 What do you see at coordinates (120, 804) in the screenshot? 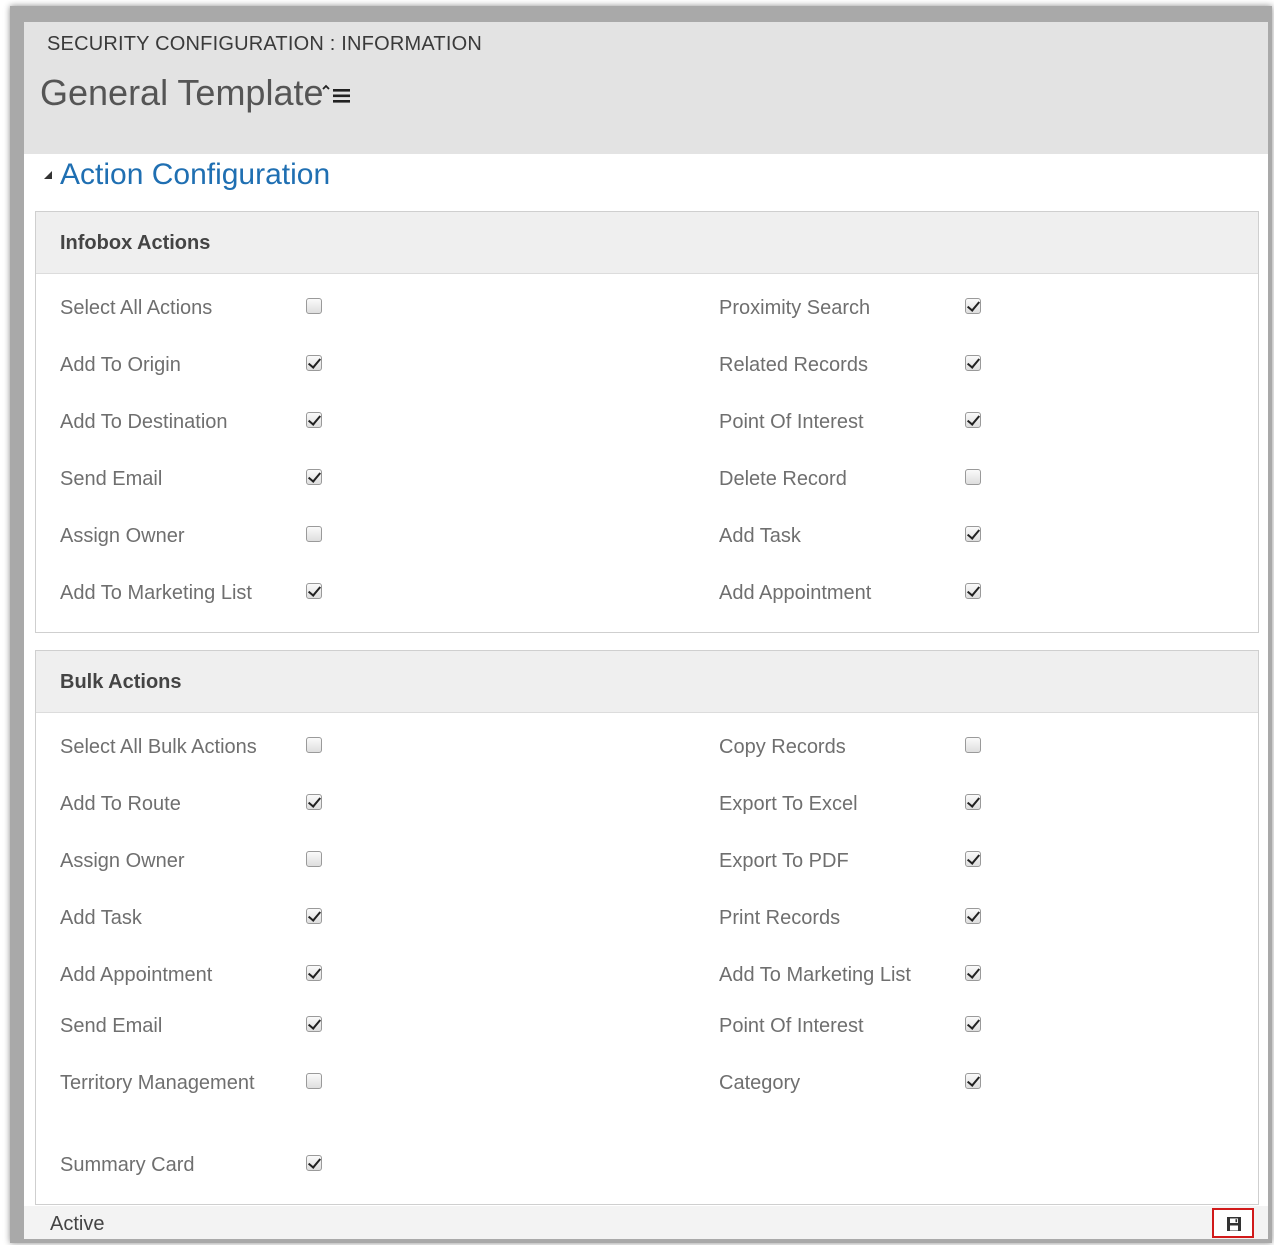
I see `option-label-add-to-route: Add To Route` at bounding box center [120, 804].